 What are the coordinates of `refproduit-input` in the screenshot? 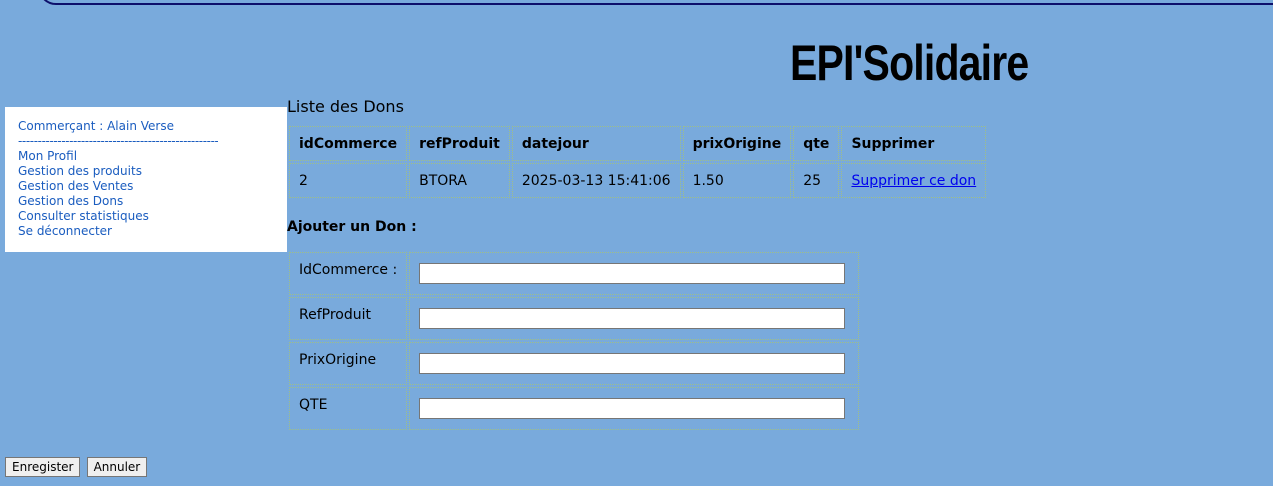 It's located at (632, 318).